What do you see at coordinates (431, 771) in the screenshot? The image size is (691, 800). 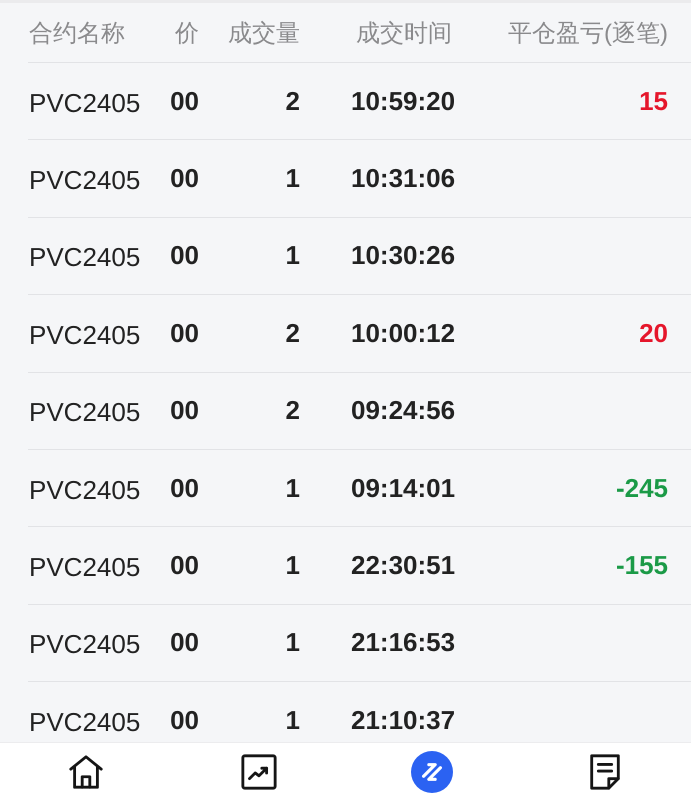 I see `swap-icon` at bounding box center [431, 771].